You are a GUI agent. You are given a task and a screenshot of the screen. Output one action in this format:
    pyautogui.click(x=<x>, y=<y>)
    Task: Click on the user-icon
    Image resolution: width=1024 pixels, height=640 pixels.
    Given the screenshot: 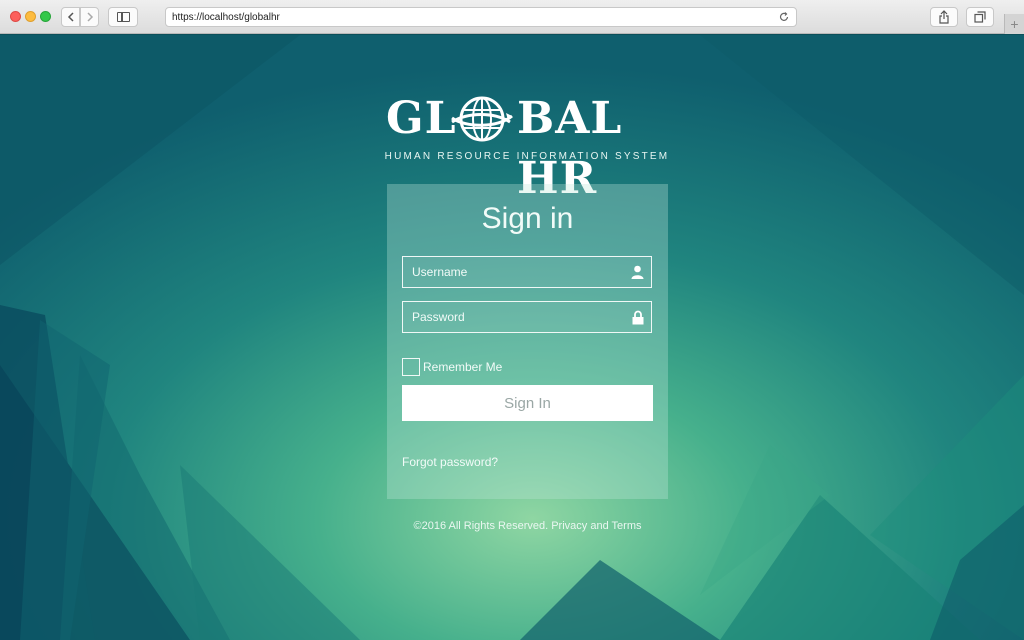 What is the action you would take?
    pyautogui.click(x=637, y=272)
    